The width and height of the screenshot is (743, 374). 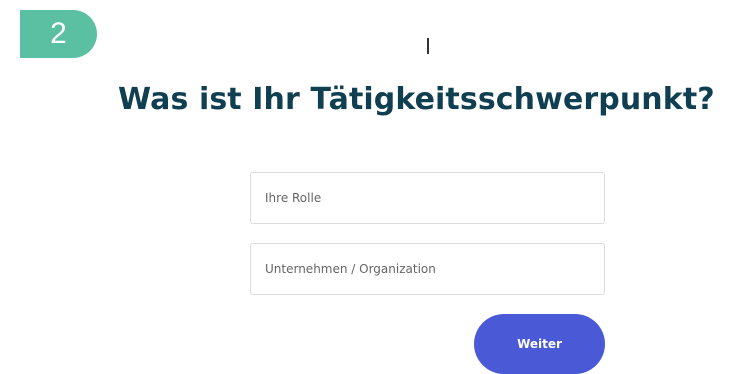 What do you see at coordinates (539, 344) in the screenshot?
I see `continue-button: Weiter` at bounding box center [539, 344].